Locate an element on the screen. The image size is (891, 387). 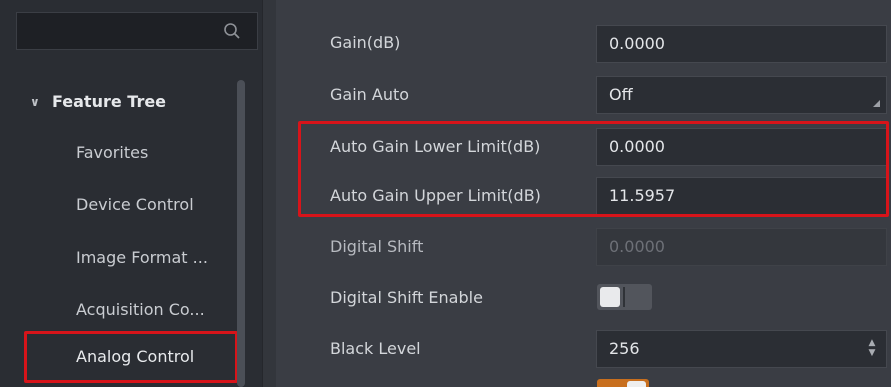
dropdown-arrow-icon is located at coordinates (876, 103).